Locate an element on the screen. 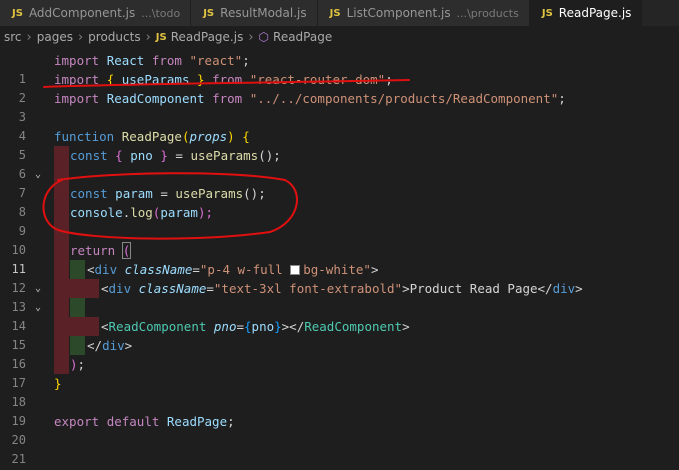 The height and width of the screenshot is (470, 679). code-line: 16 </div> is located at coordinates (339, 353).